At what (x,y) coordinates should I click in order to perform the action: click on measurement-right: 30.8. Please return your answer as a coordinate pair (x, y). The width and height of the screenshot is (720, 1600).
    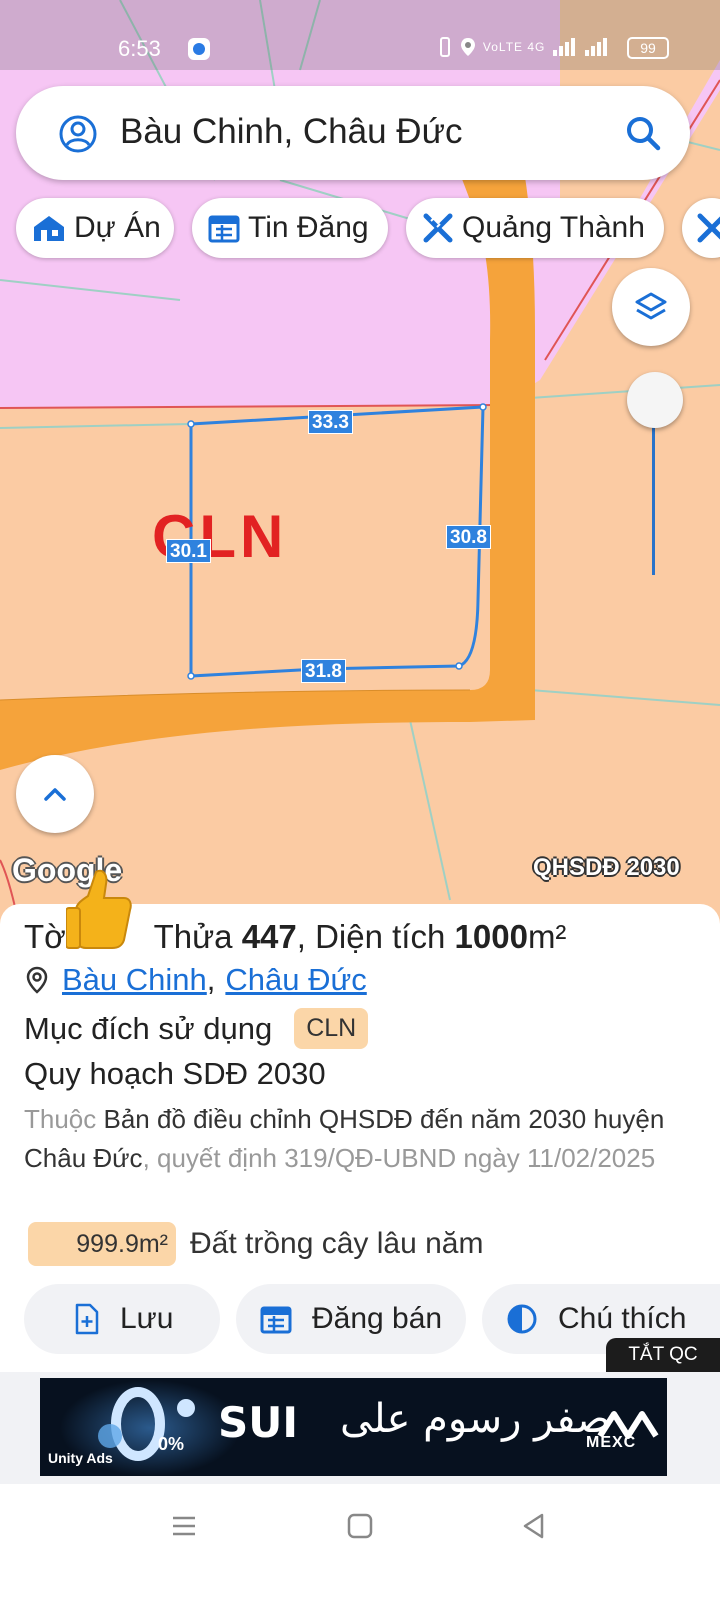
    Looking at the image, I should click on (468, 537).